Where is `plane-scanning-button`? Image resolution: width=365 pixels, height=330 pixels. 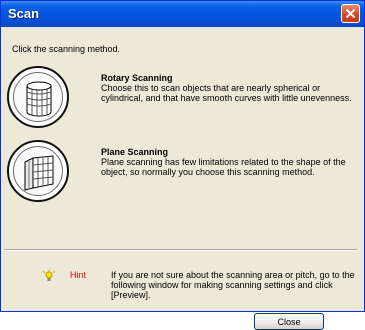
plane-scanning-button is located at coordinates (38, 171).